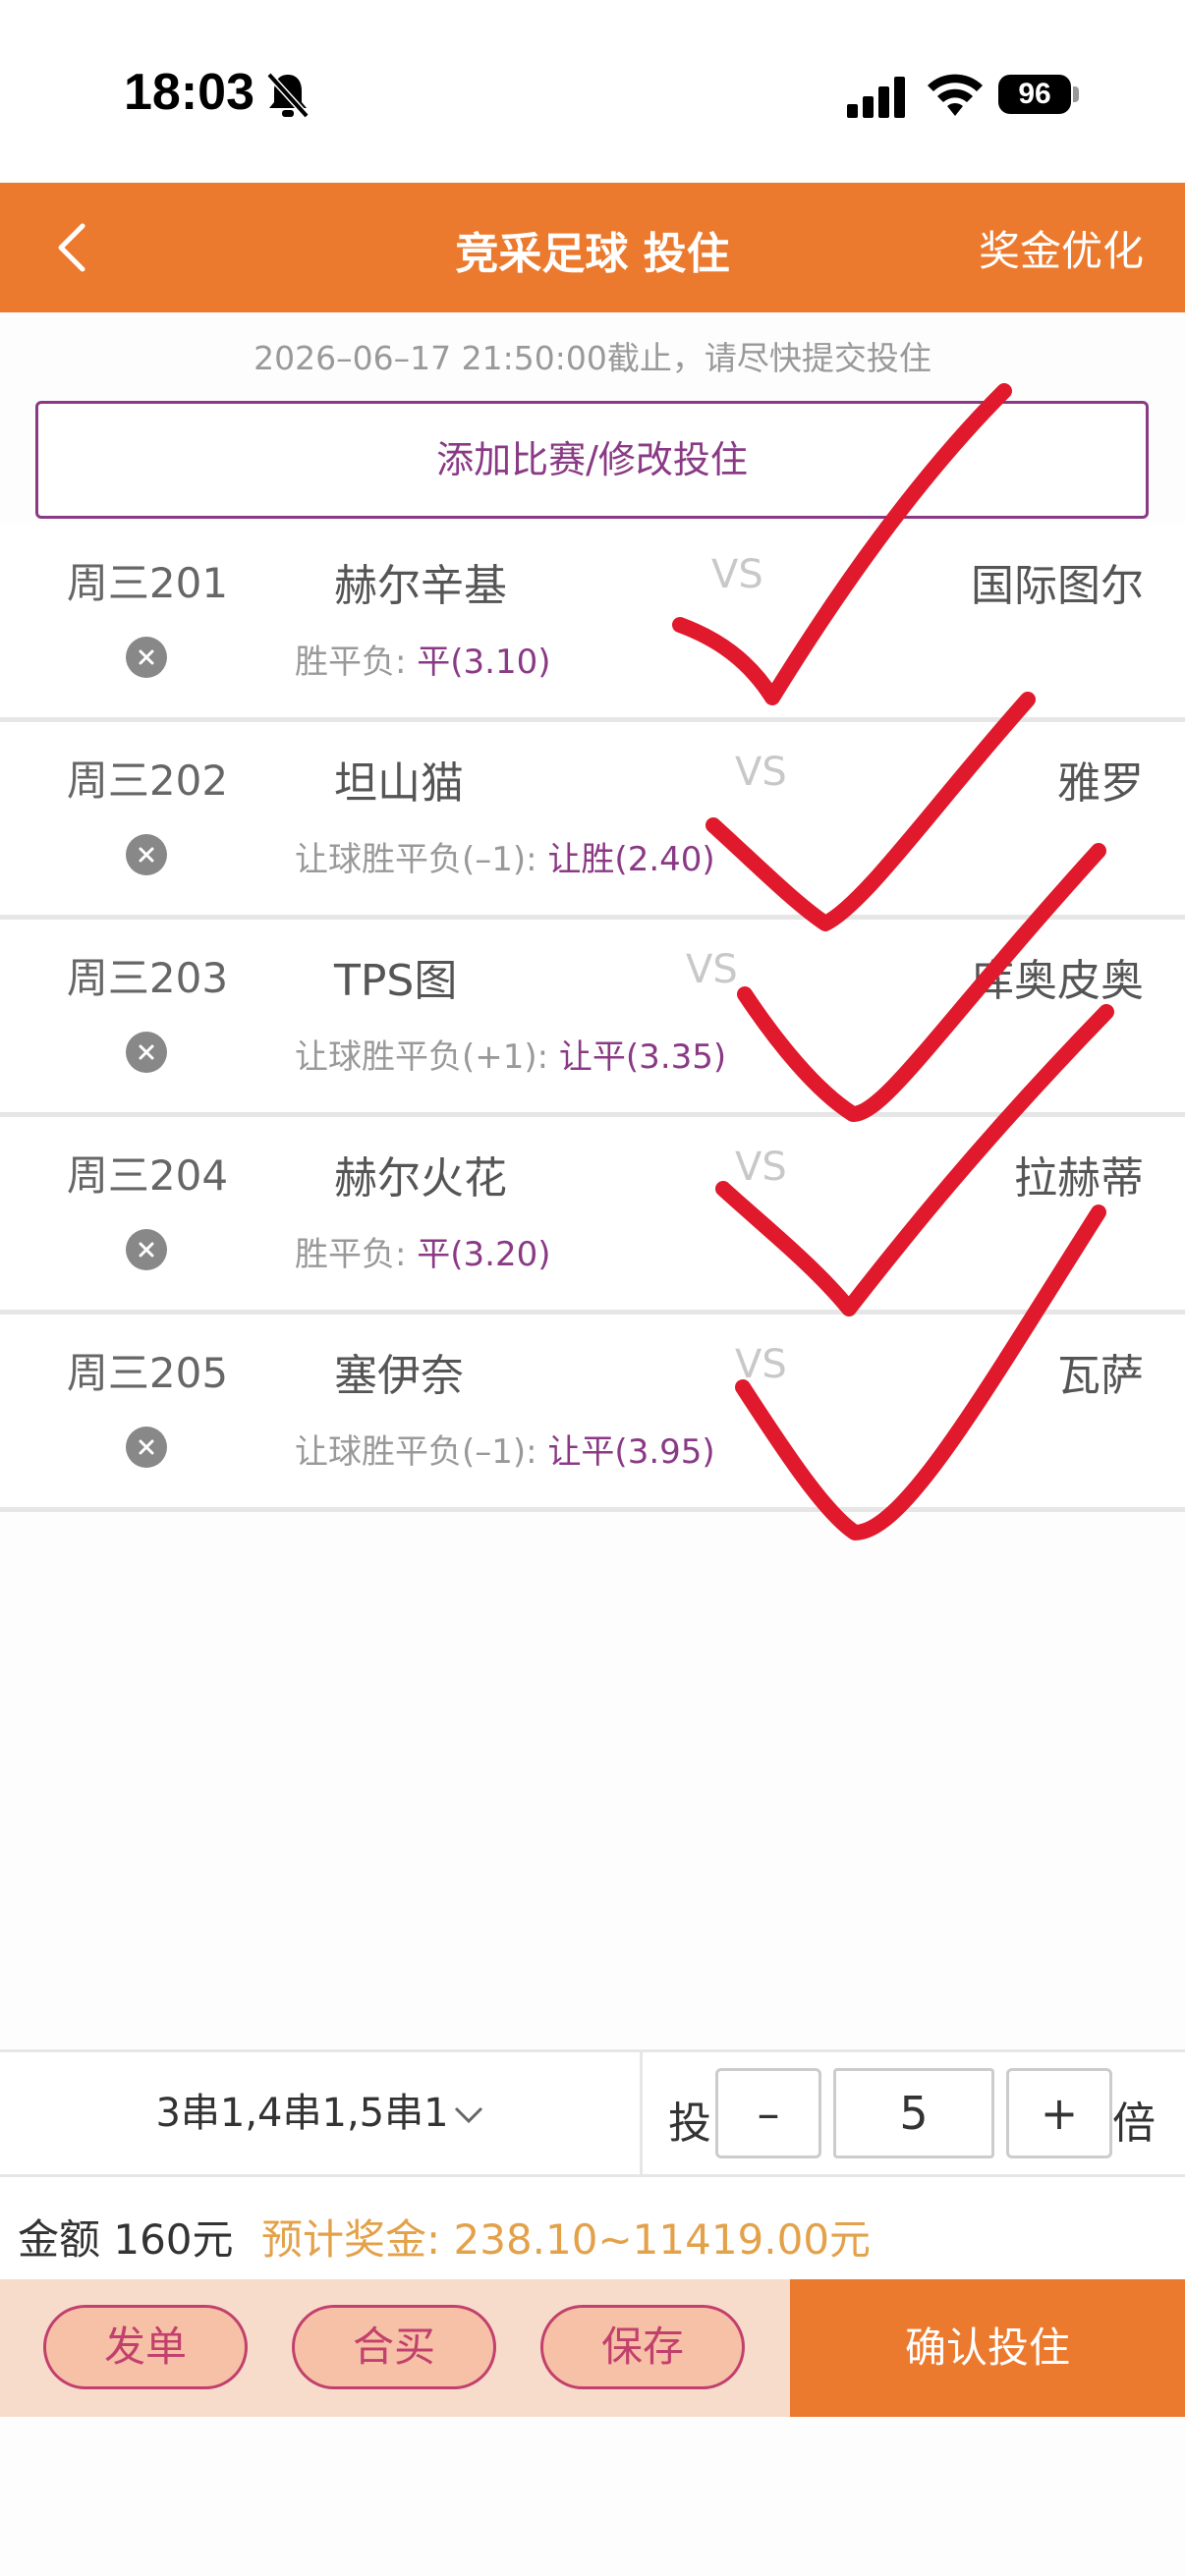  I want to click on bet-pick: 让胜(2.40), so click(631, 859).